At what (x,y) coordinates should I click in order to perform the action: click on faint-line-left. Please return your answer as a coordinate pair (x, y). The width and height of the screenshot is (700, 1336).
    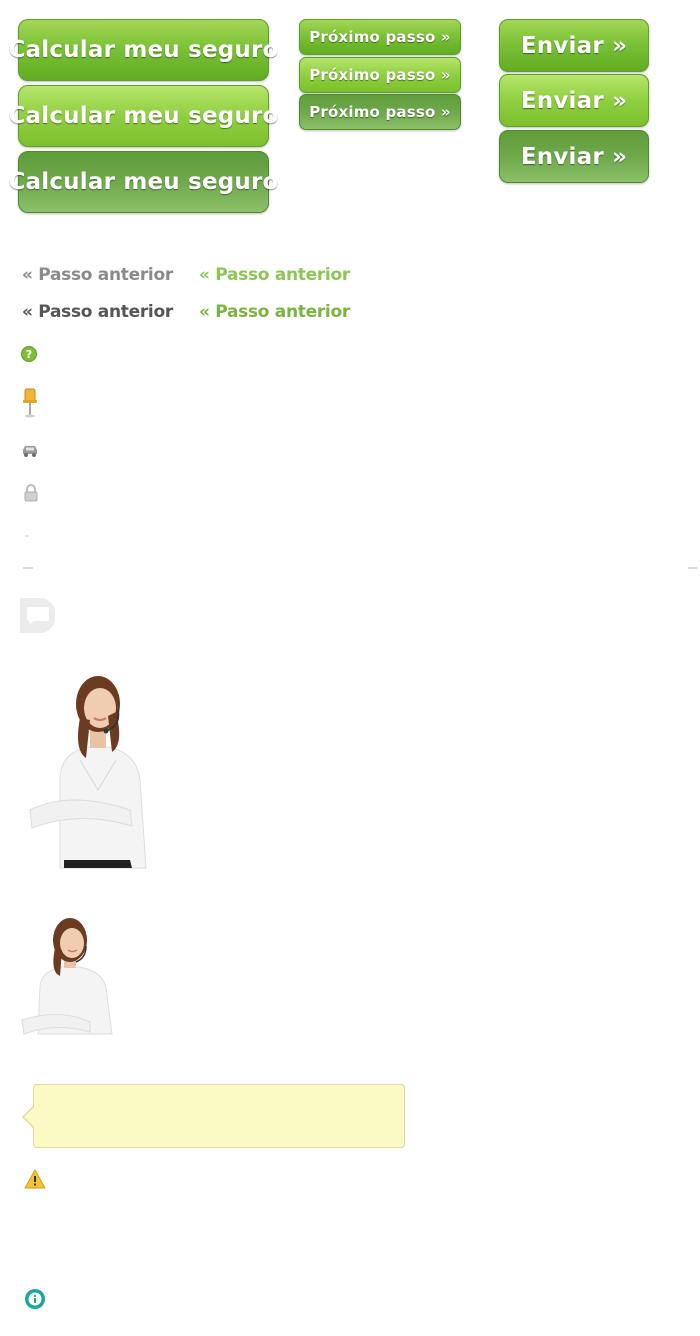
    Looking at the image, I should click on (28, 568).